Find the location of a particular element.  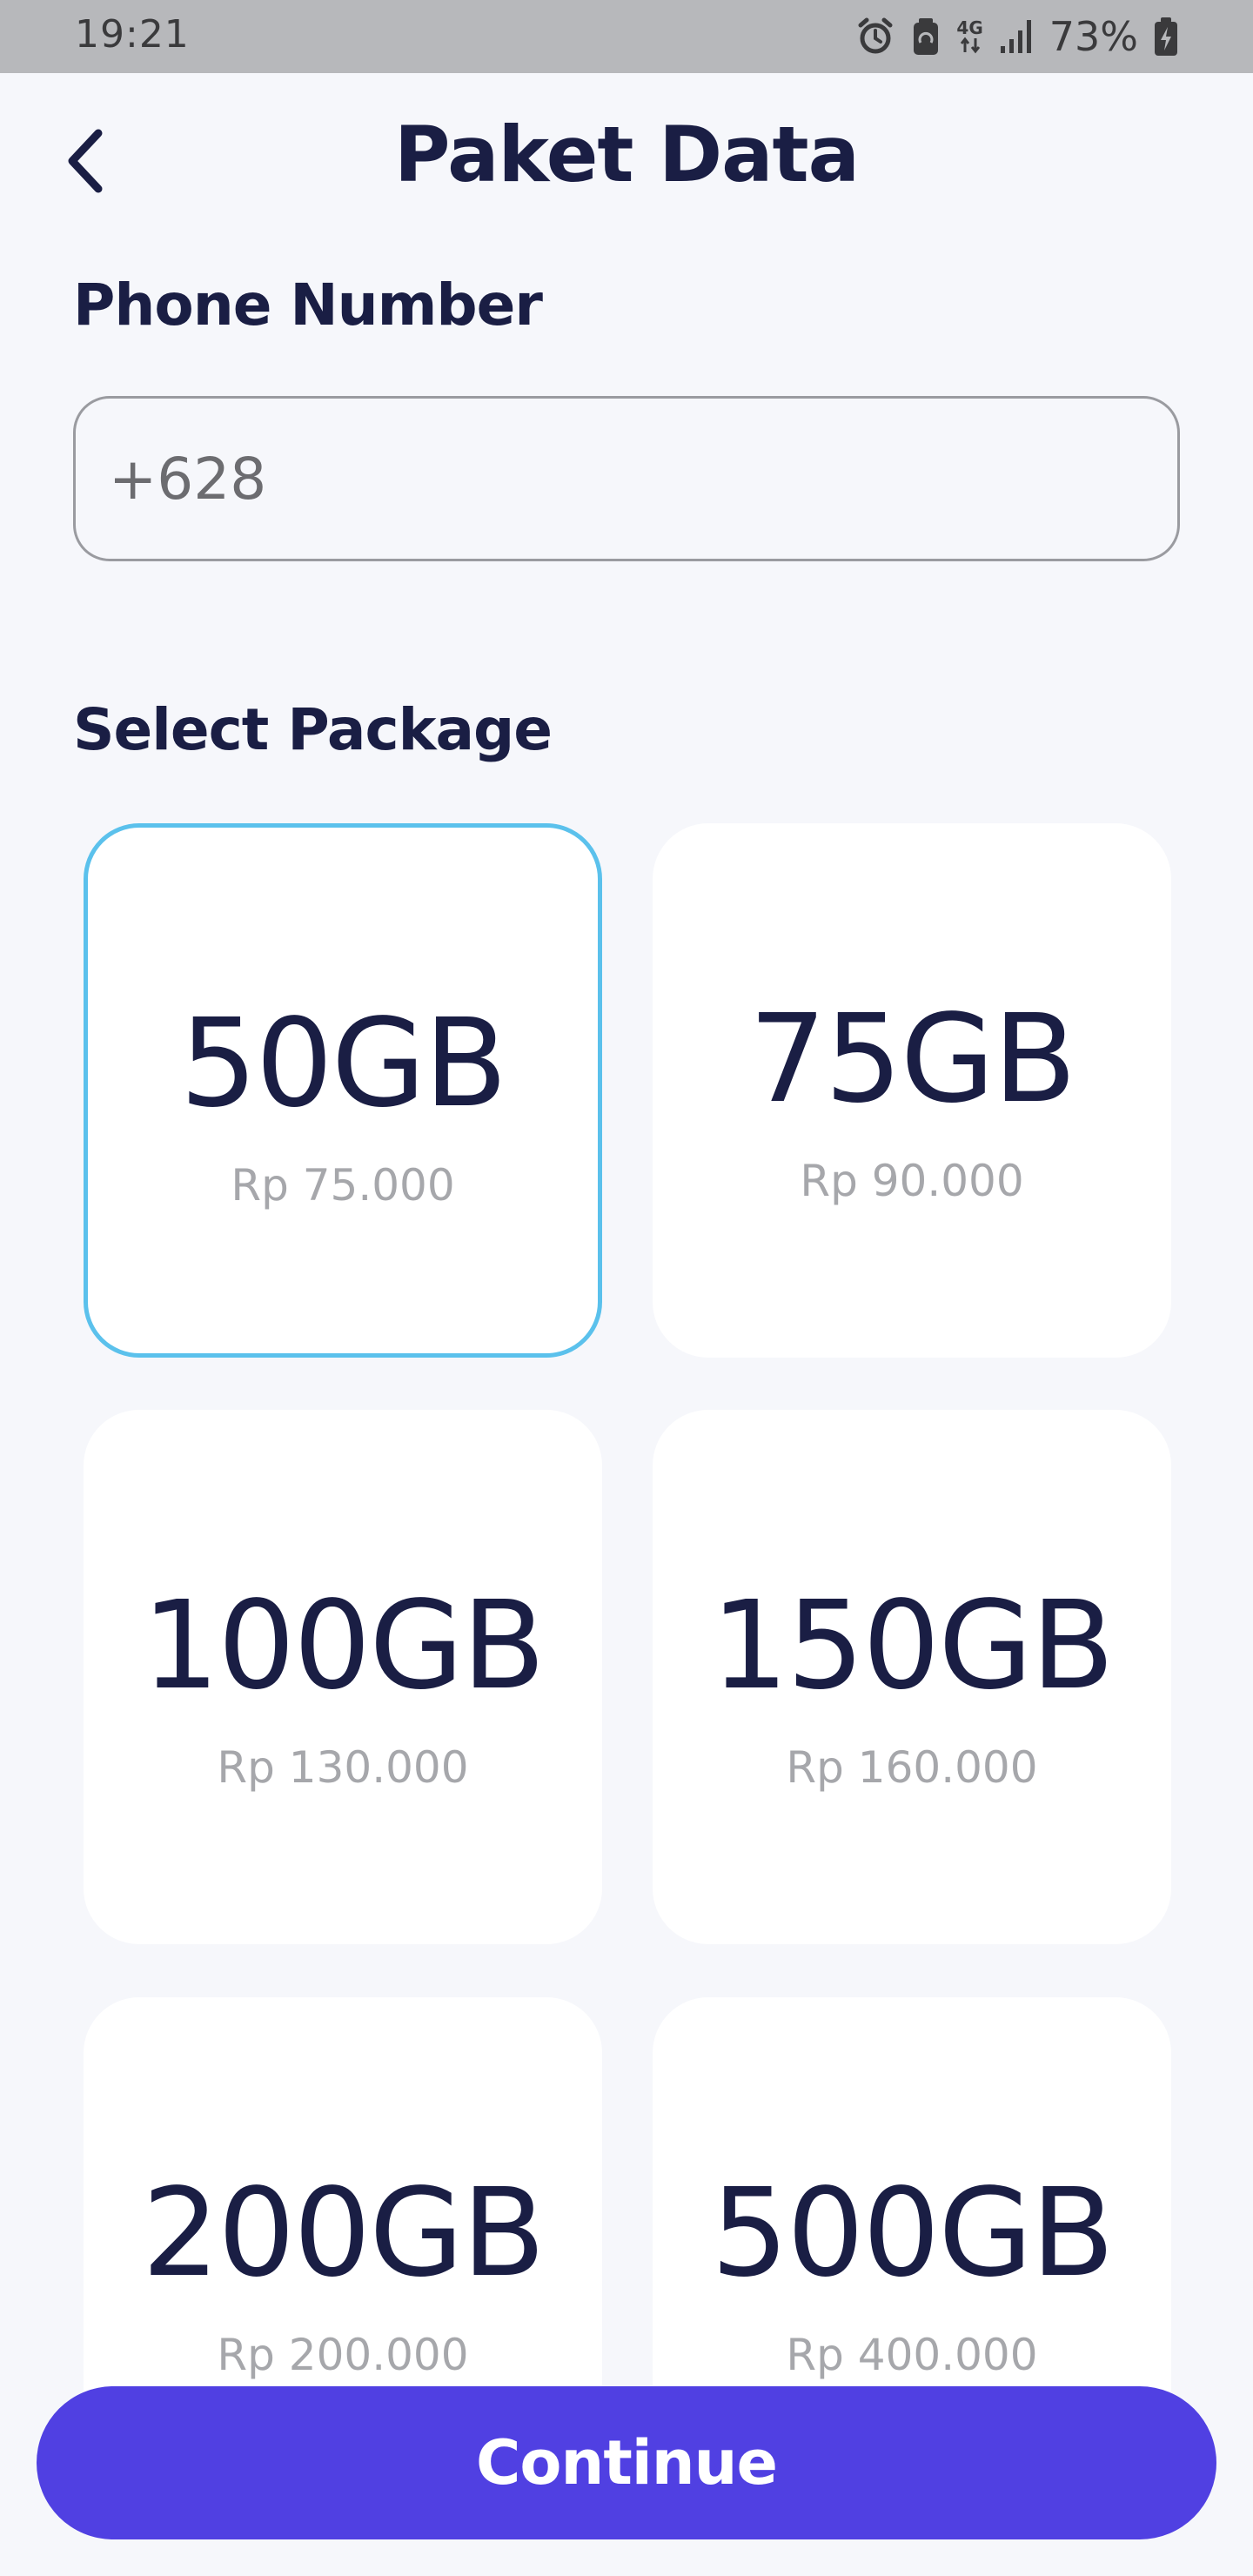

package-card-150gb: 150GB Rp 160.000 is located at coordinates (912, 1677).